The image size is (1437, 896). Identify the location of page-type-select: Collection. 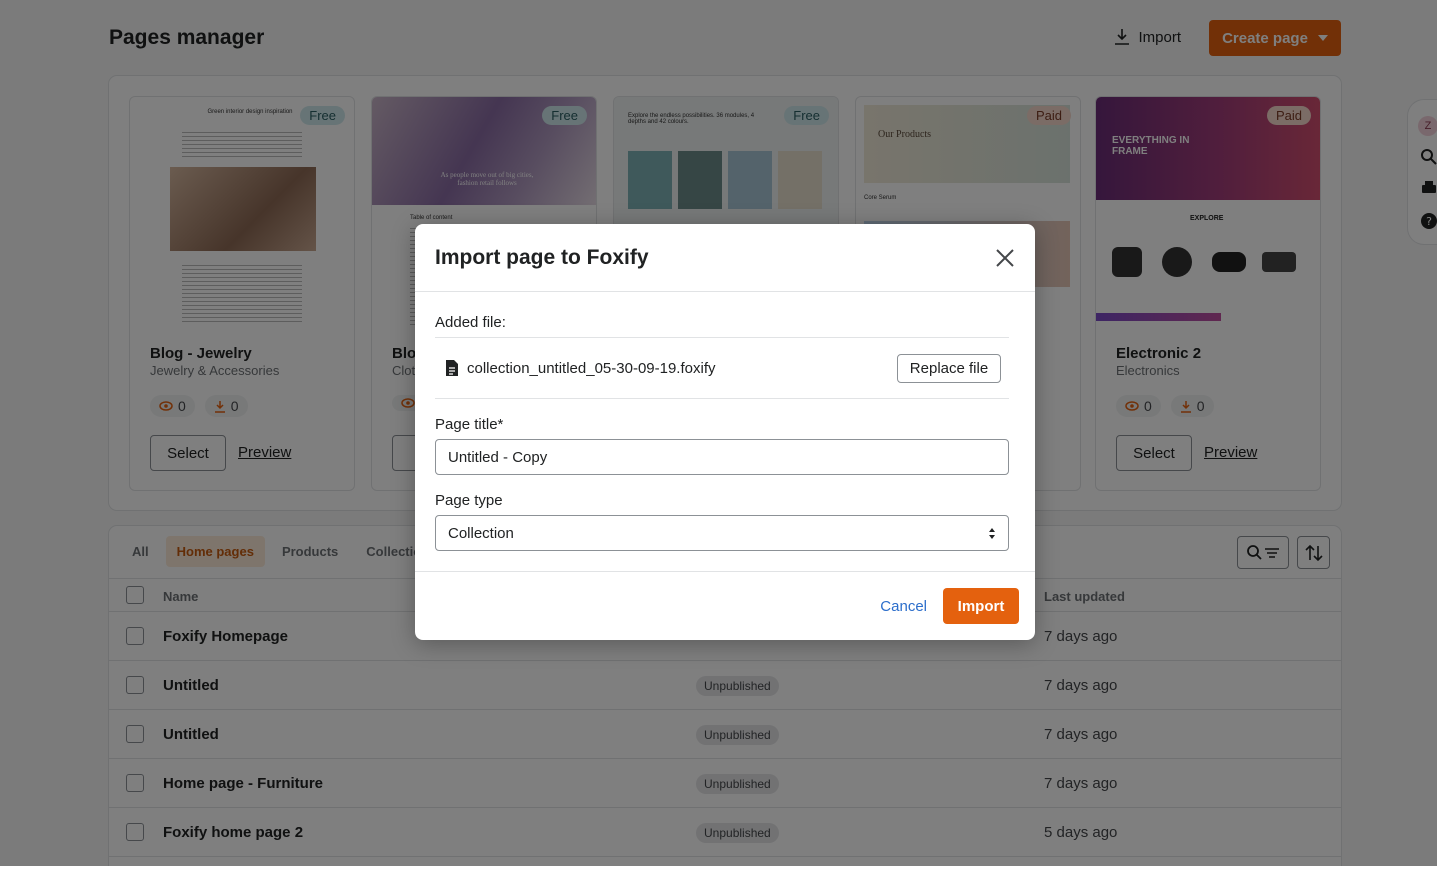
(722, 533).